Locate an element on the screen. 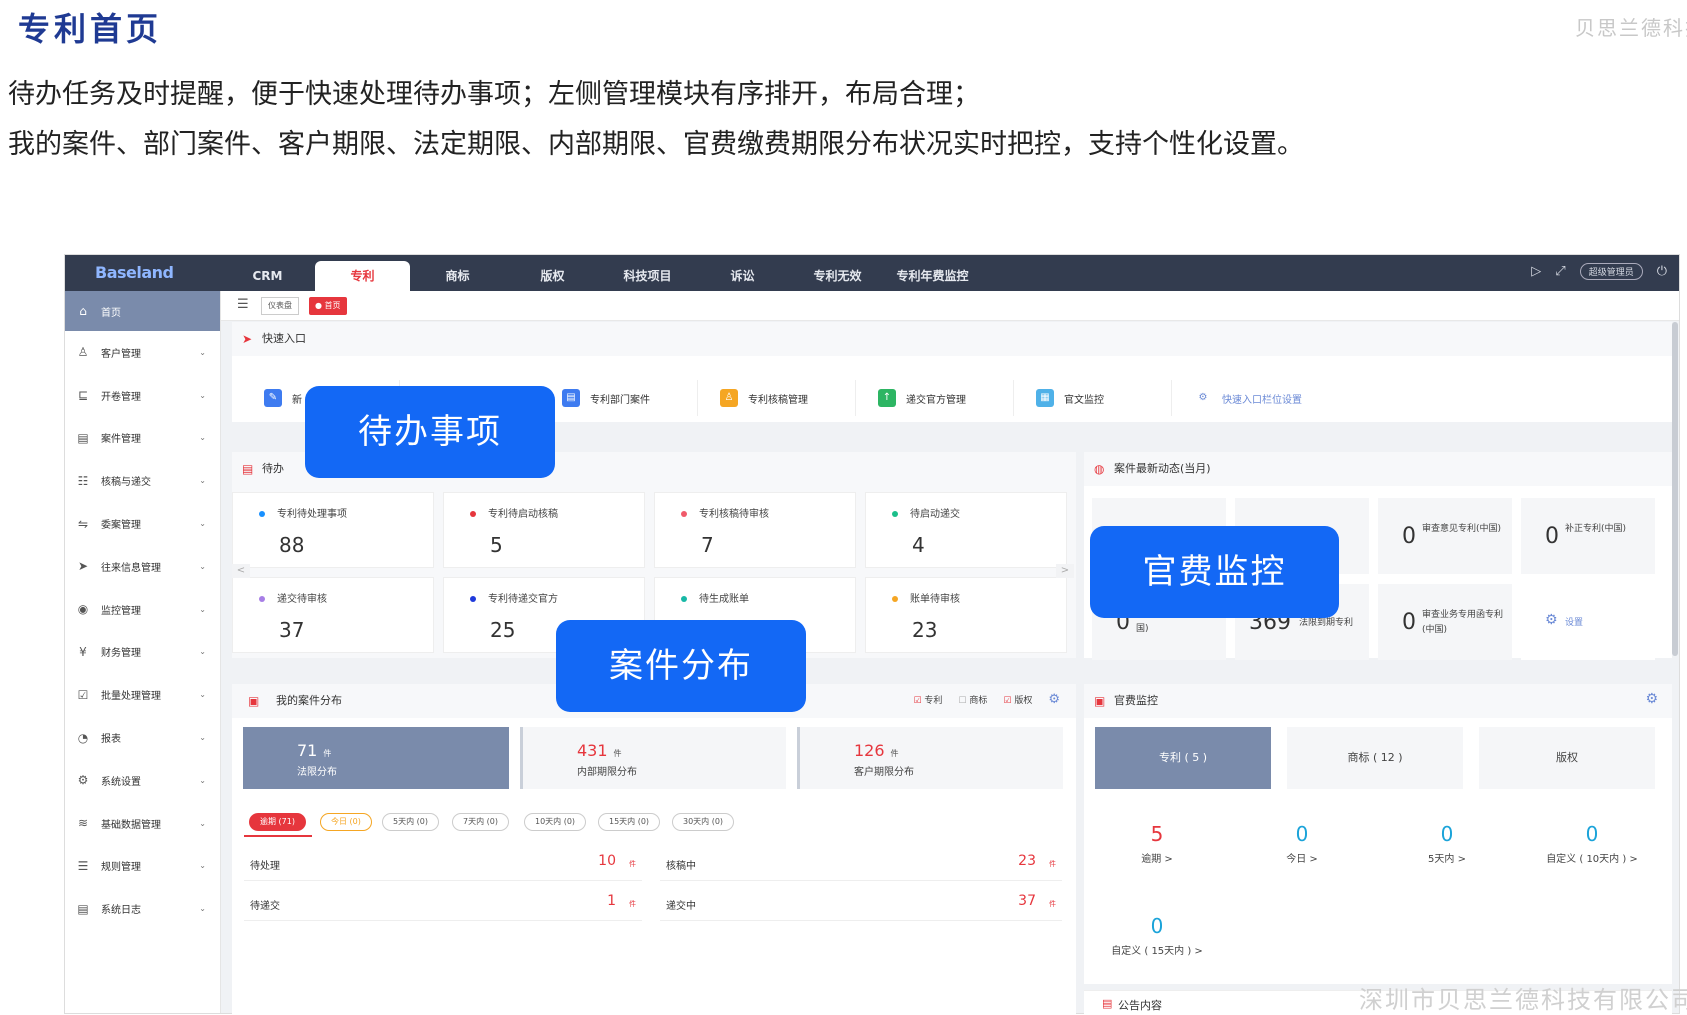 This screenshot has width=1687, height=1015. checkbox-icon: ☐ is located at coordinates (962, 701).